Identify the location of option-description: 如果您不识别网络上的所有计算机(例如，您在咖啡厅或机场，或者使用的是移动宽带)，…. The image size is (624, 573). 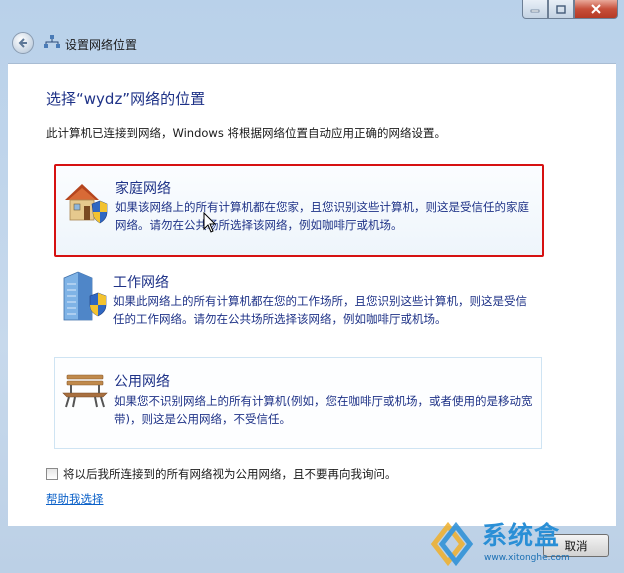
(323, 410).